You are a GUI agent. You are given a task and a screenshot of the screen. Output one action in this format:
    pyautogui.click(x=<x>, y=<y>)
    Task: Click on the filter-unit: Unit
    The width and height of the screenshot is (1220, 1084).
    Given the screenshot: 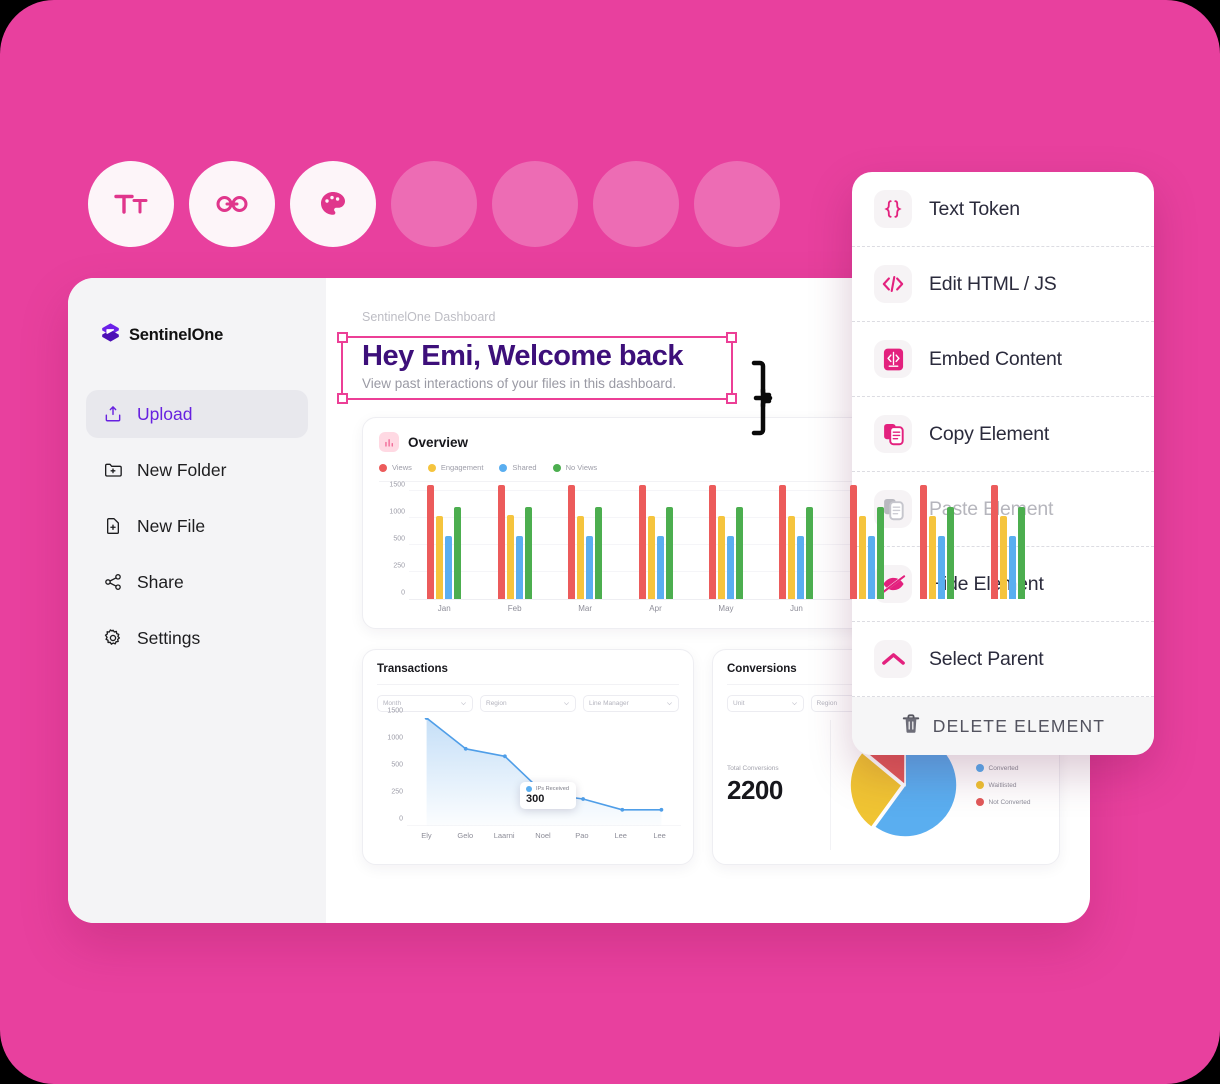 What is the action you would take?
    pyautogui.click(x=765, y=704)
    